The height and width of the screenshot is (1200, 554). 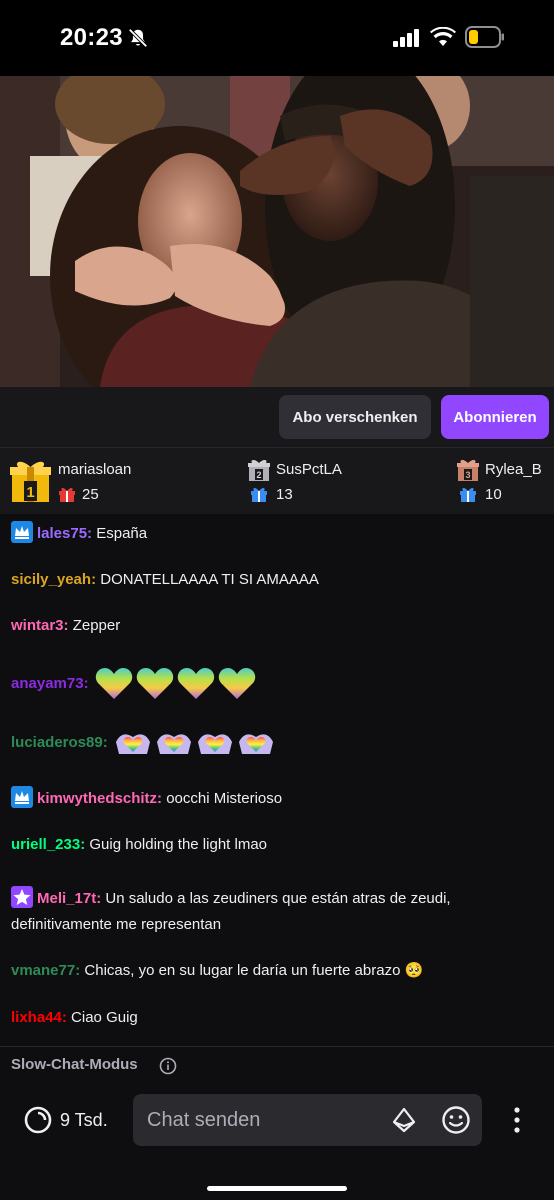 I want to click on chat-username: vmane77, so click(x=43, y=970).